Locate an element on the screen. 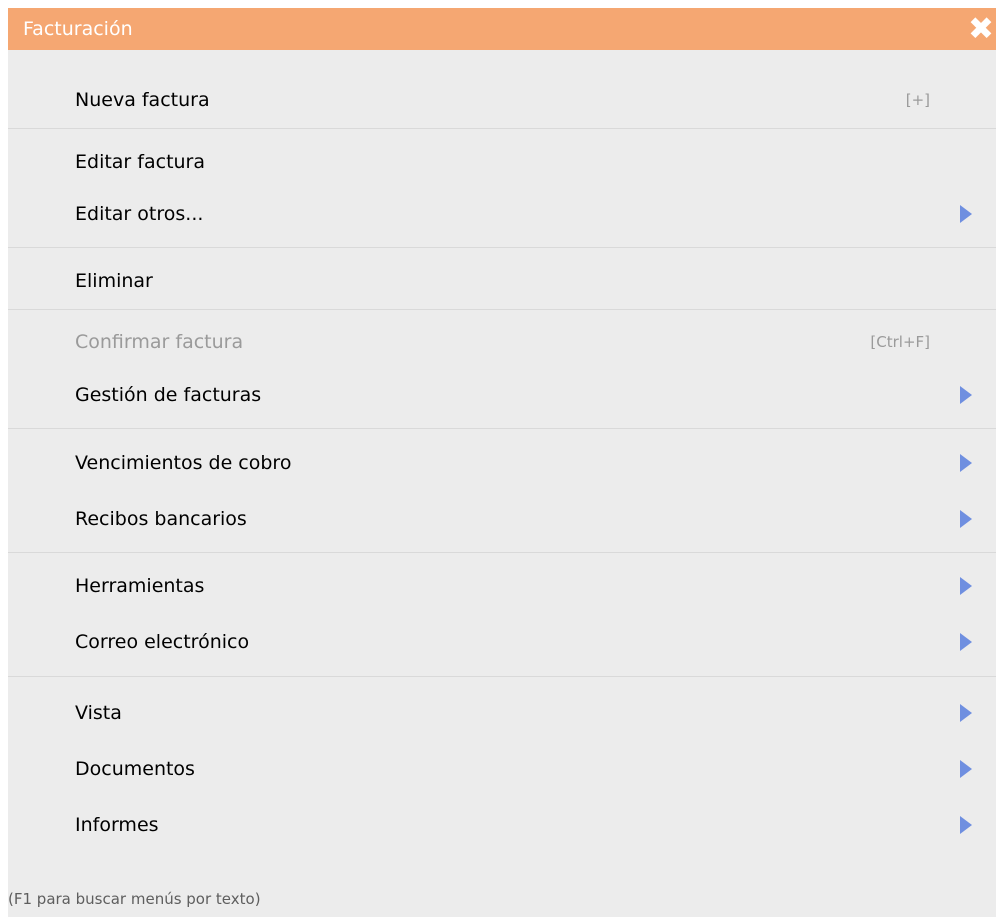 The width and height of the screenshot is (999, 917). menu-item-editar-factura: Editar factura is located at coordinates (502, 162).